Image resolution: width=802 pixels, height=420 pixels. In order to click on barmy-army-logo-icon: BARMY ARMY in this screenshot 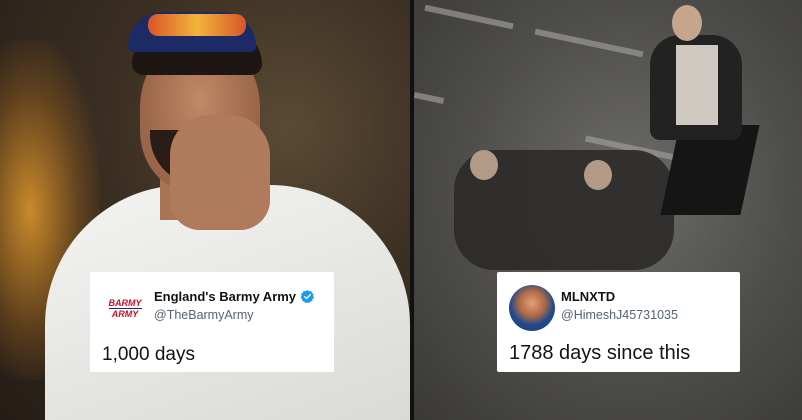, I will do `click(125, 308)`.